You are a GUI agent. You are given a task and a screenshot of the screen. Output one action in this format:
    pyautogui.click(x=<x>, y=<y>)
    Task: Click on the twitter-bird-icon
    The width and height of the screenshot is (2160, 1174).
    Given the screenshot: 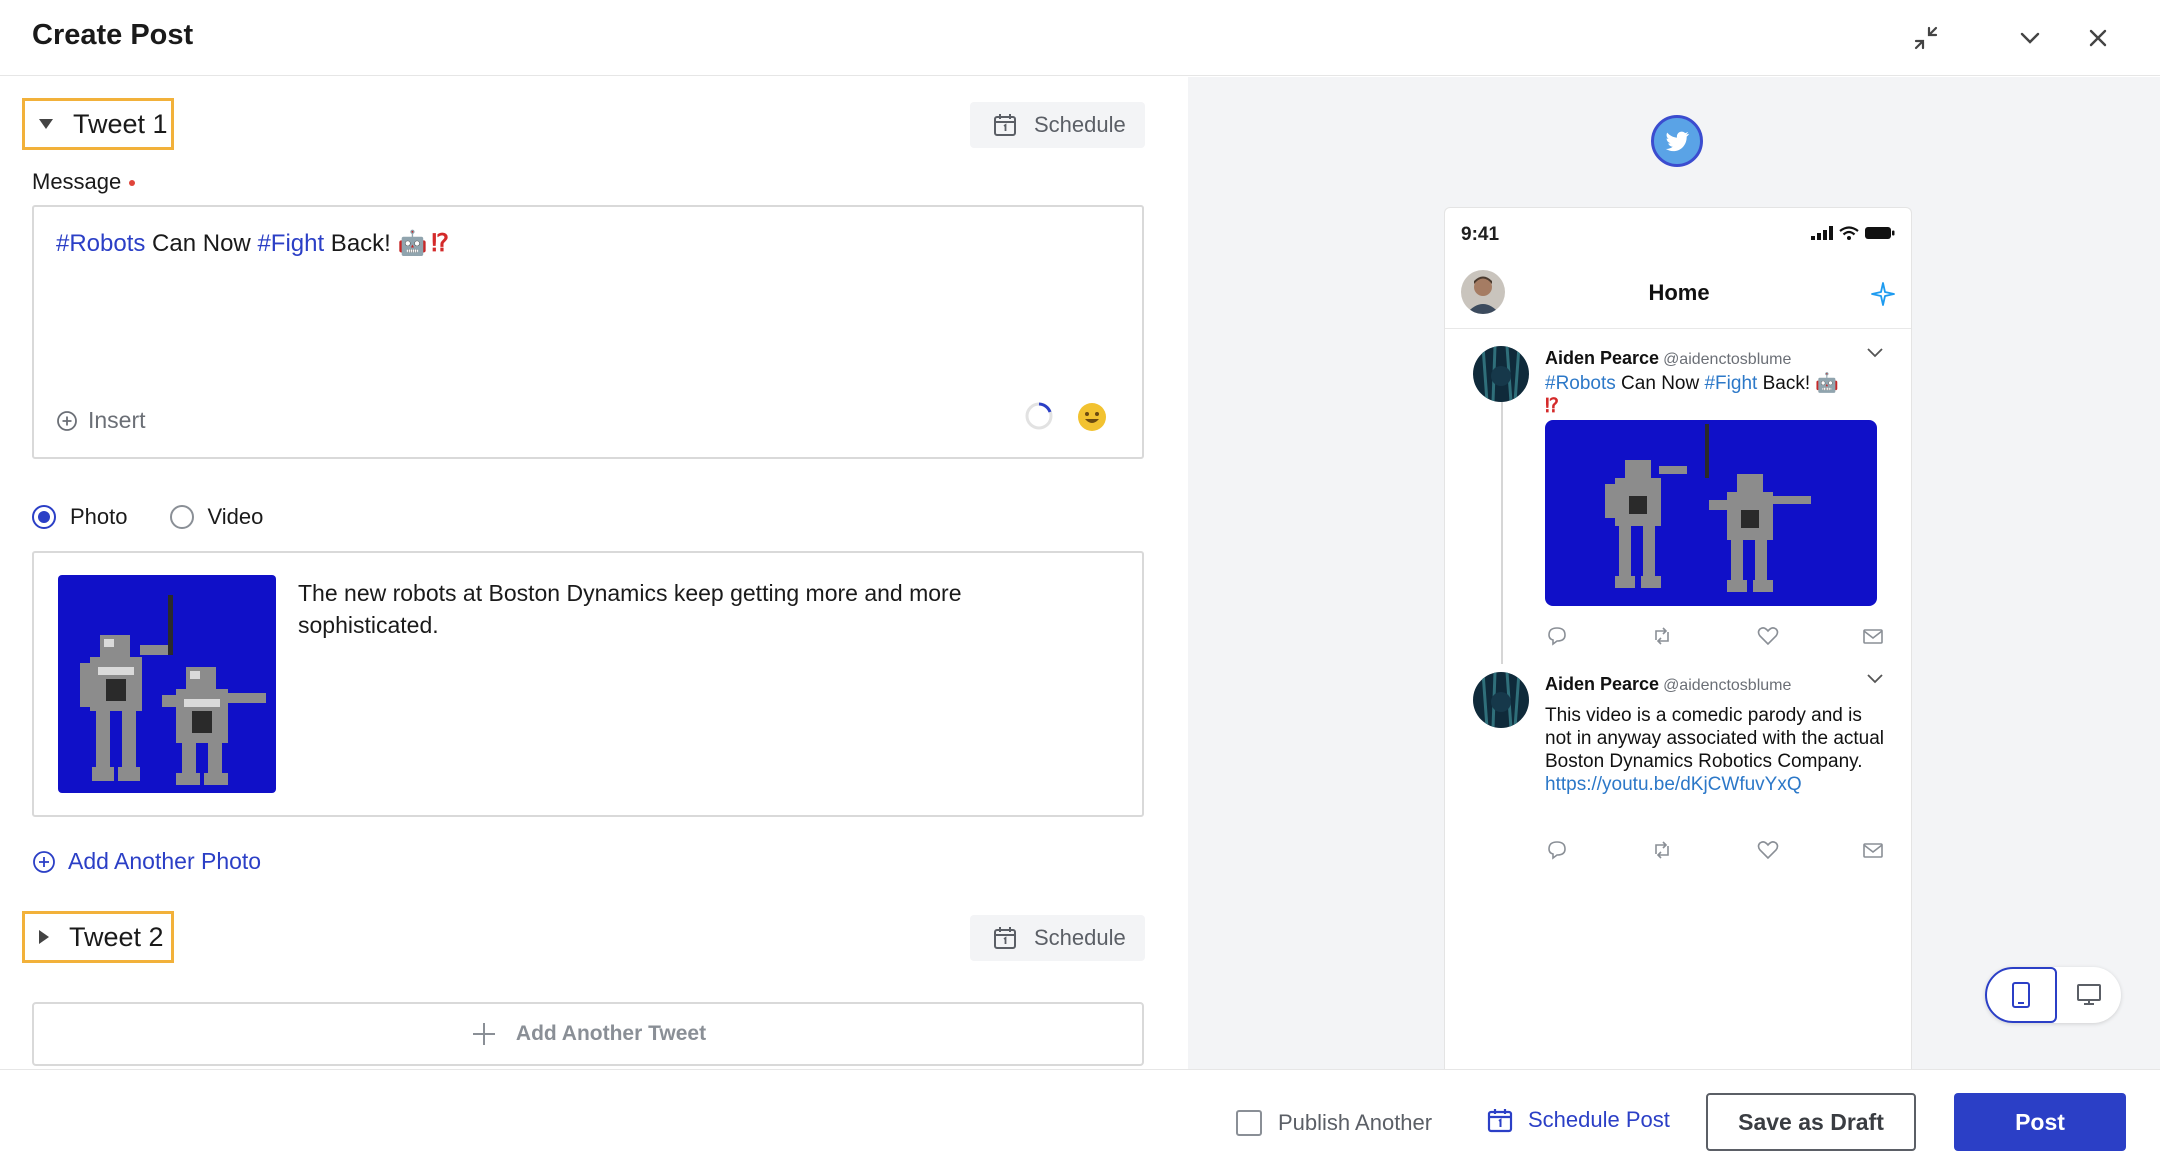 What is the action you would take?
    pyautogui.click(x=1677, y=141)
    